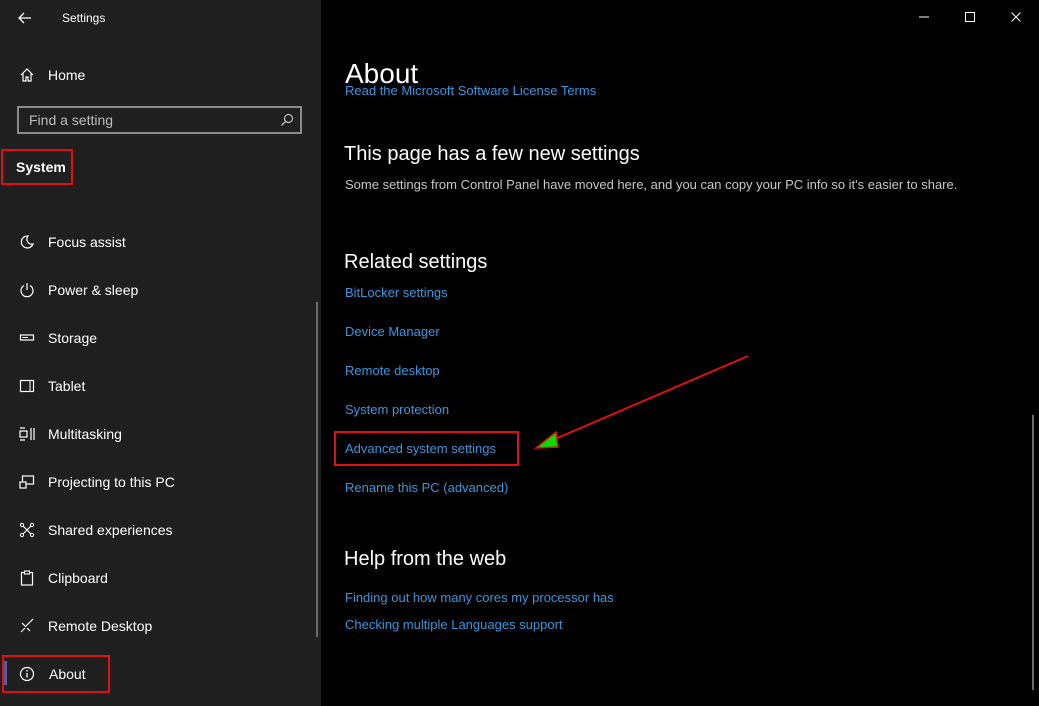 The image size is (1039, 706). I want to click on sidebar-item-label: Clipboard, so click(78, 578).